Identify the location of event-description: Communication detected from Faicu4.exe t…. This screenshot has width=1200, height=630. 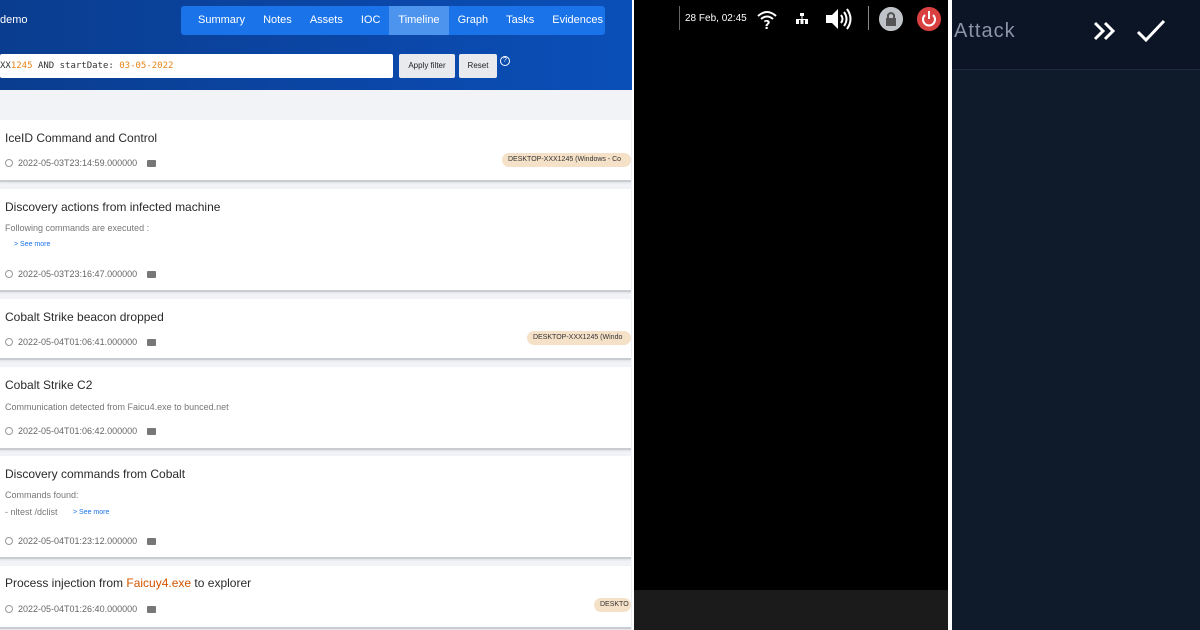
(117, 407).